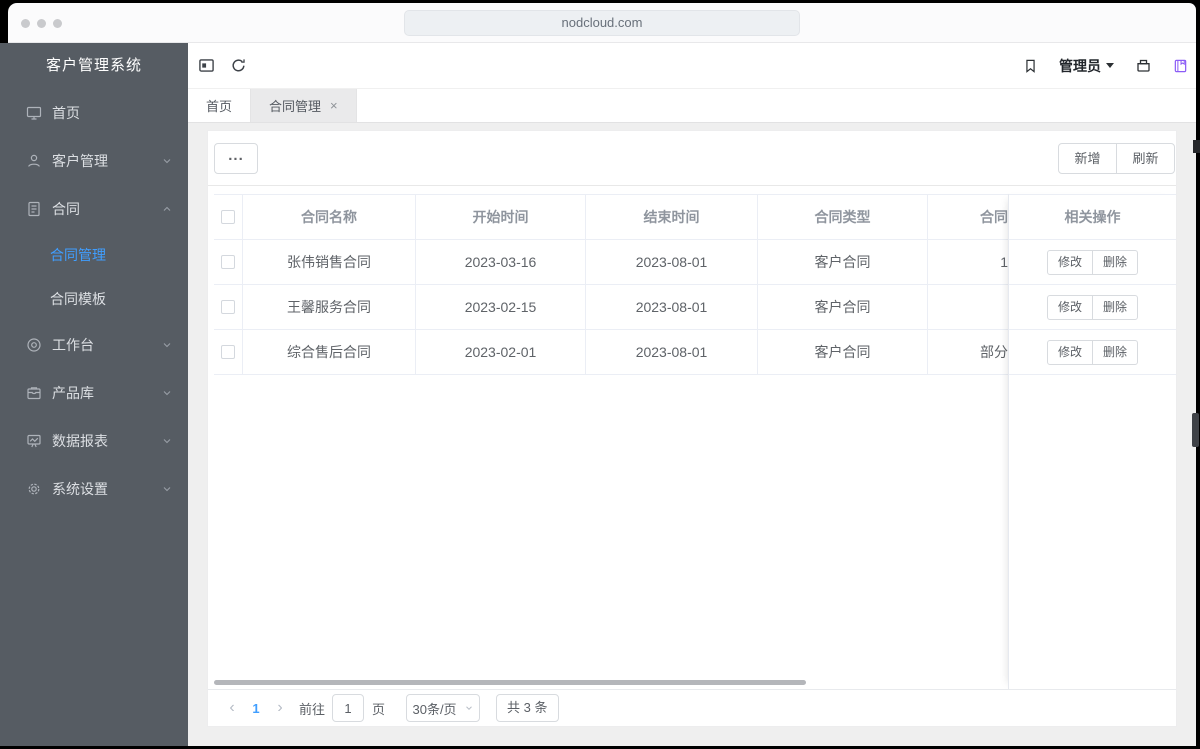 This screenshot has width=1200, height=749. I want to click on cell-contract-name: 王馨服务合同, so click(329, 307).